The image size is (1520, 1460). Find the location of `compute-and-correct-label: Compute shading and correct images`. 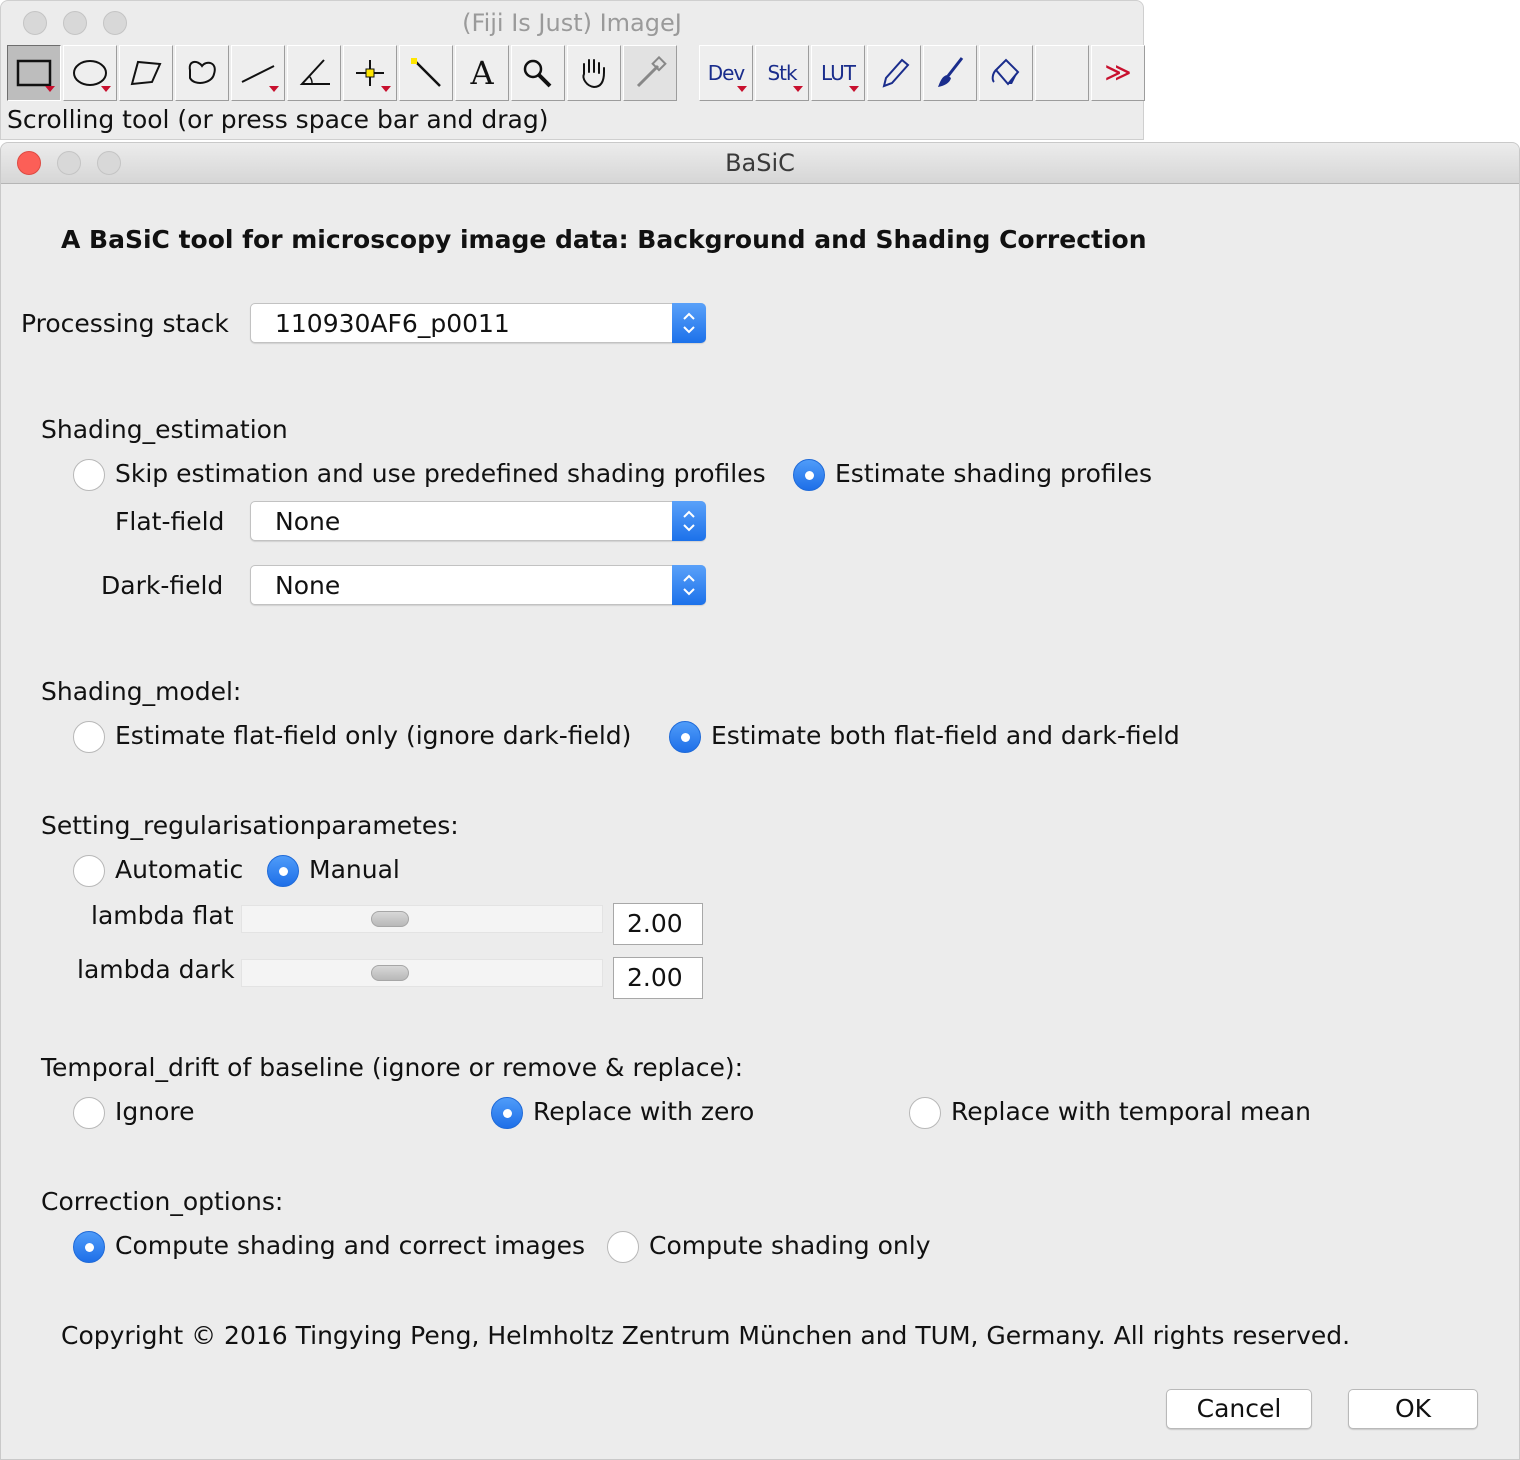

compute-and-correct-label: Compute shading and correct images is located at coordinates (350, 1245).